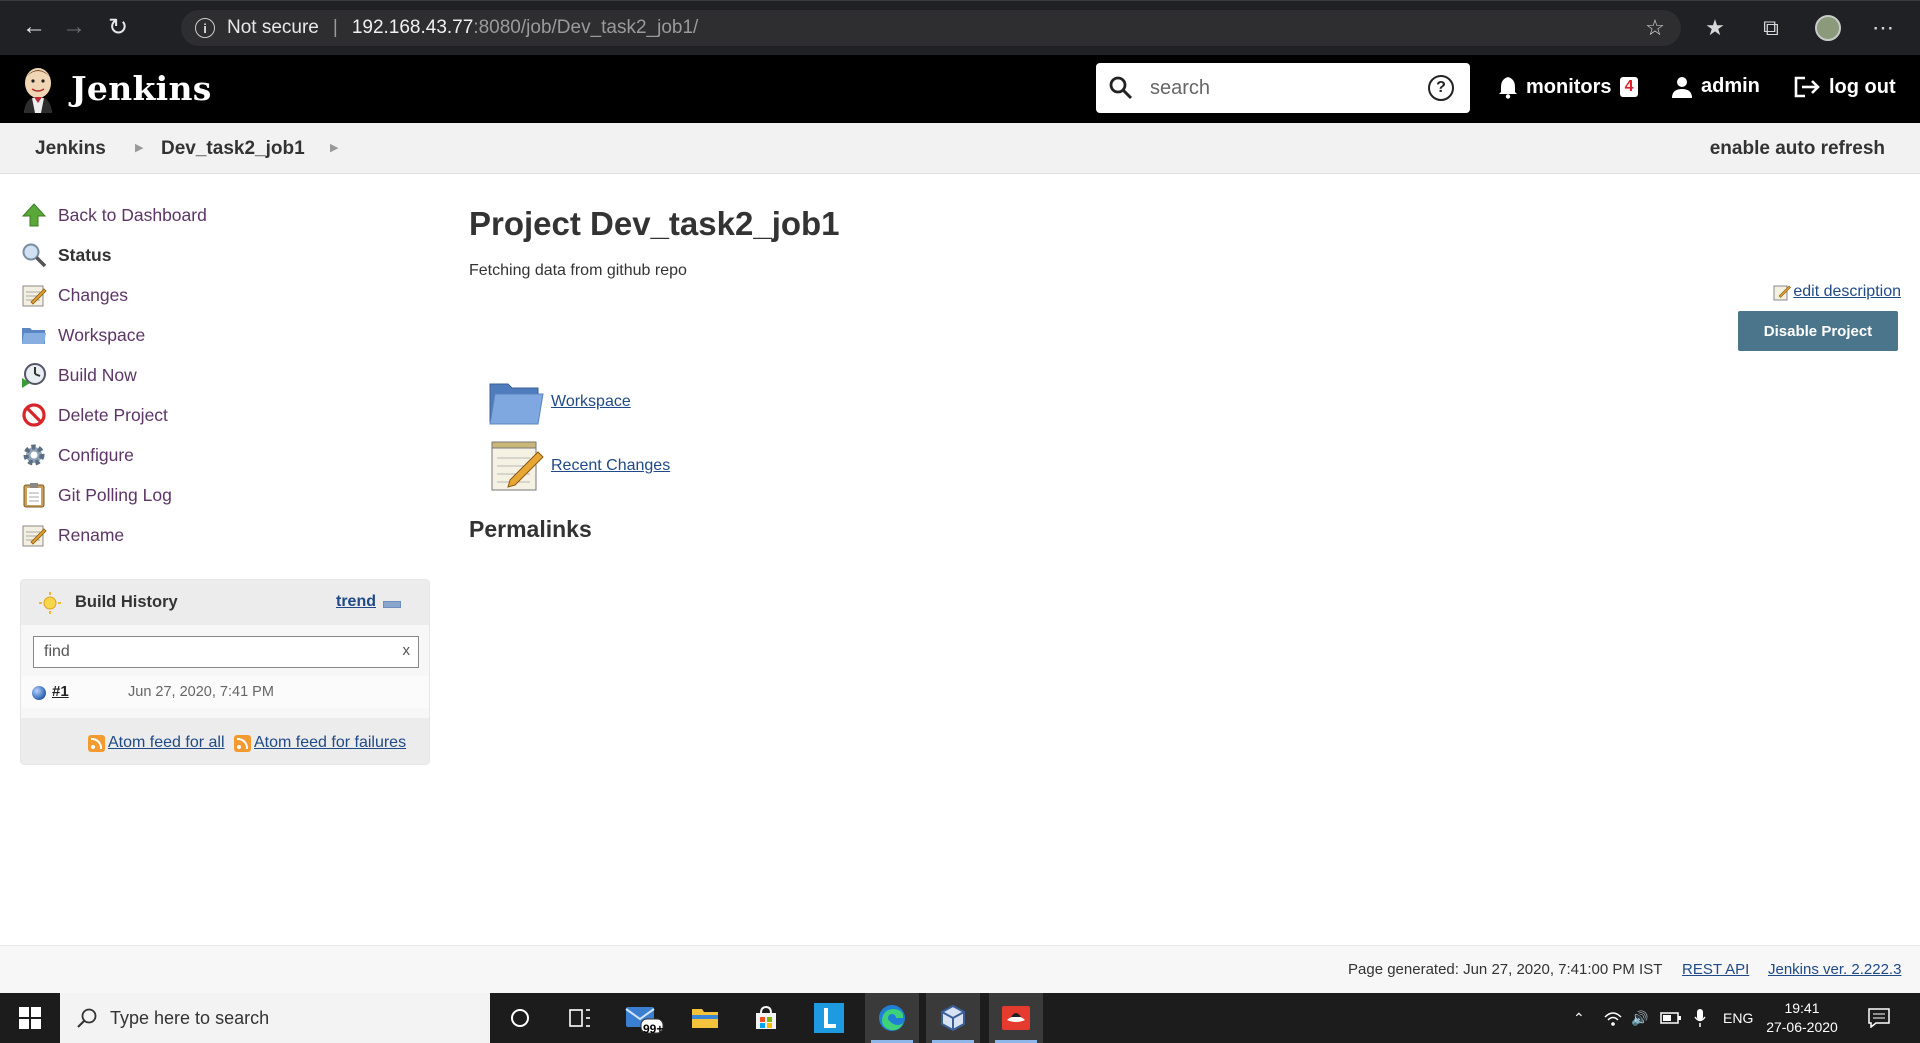  Describe the element at coordinates (356, 602) in the screenshot. I see `trend-link: trend` at that location.